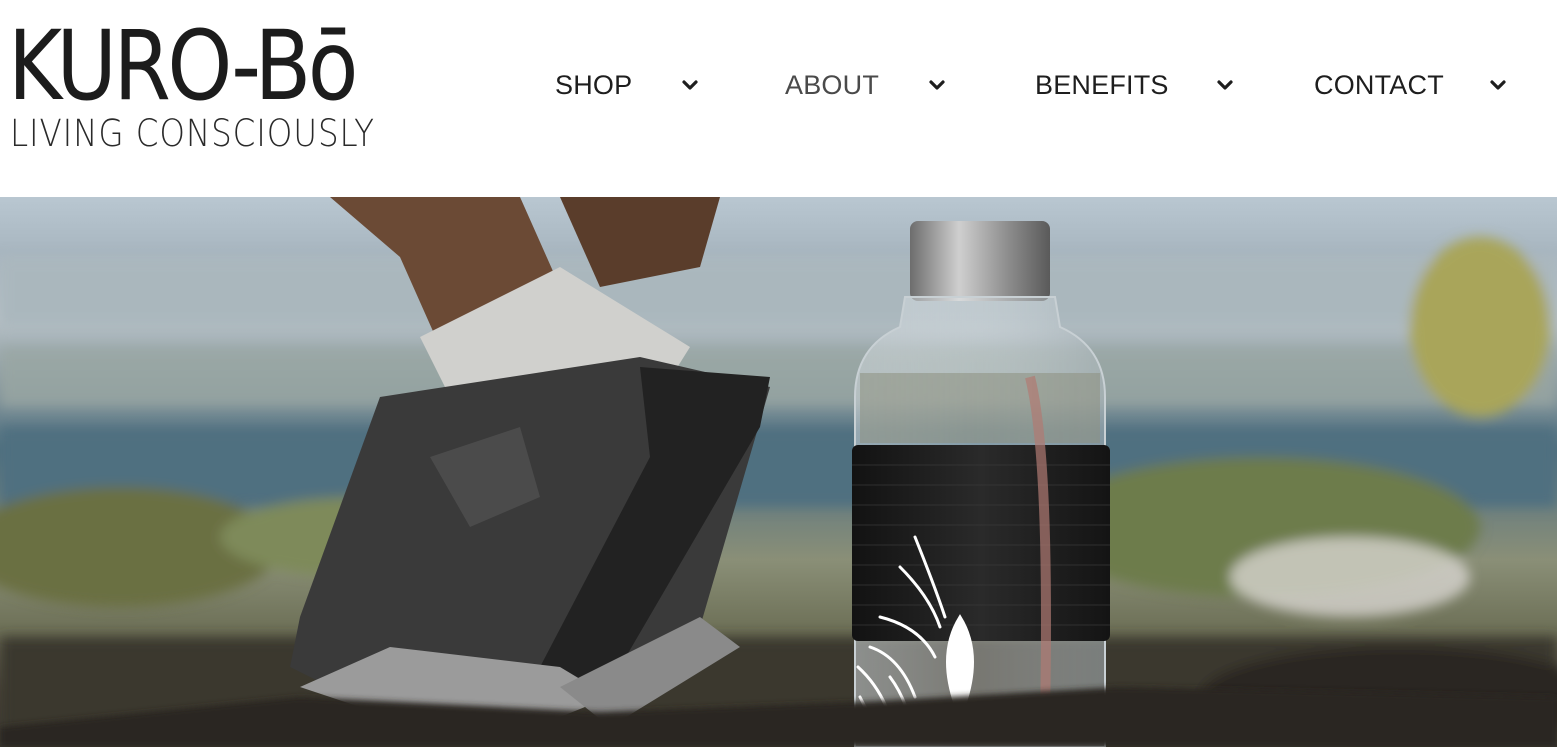 The height and width of the screenshot is (747, 1557). I want to click on nav-label-about: ABOUT, so click(832, 84).